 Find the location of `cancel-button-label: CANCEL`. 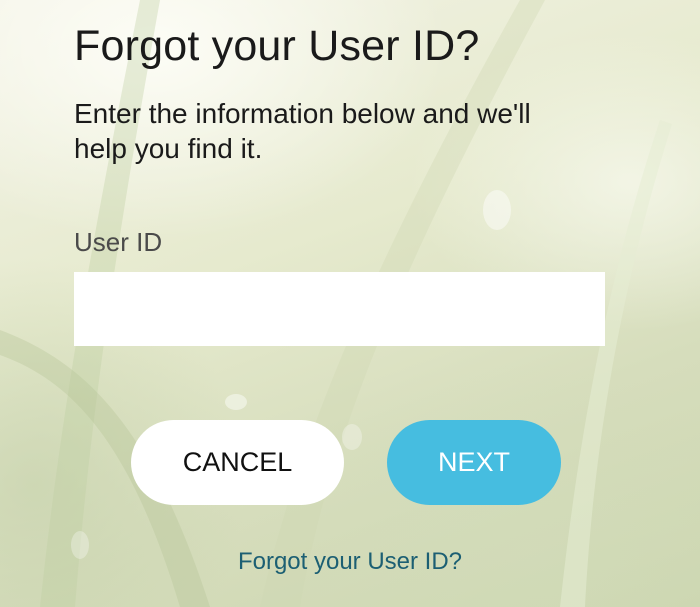

cancel-button-label: CANCEL is located at coordinates (237, 462).